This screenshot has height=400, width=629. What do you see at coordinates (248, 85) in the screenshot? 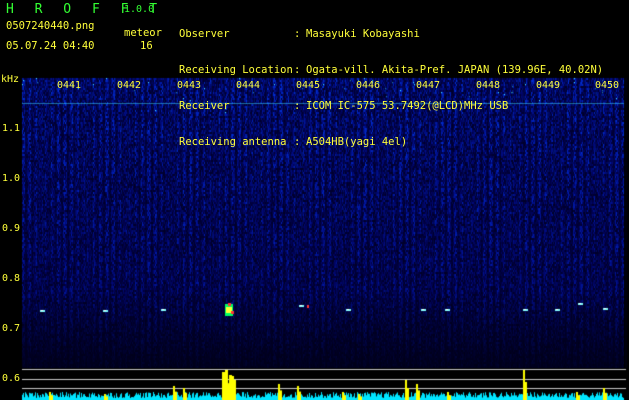
I see `time-tick-label: 0444` at bounding box center [248, 85].